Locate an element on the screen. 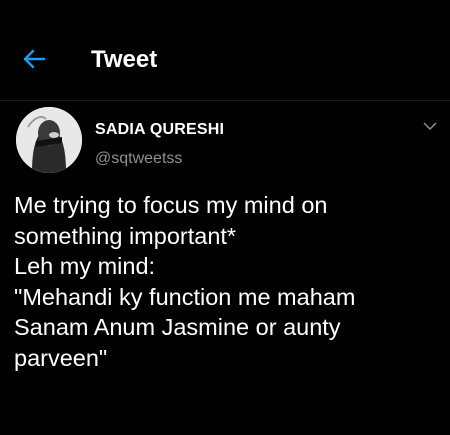  tweet-menu-button is located at coordinates (430, 126).